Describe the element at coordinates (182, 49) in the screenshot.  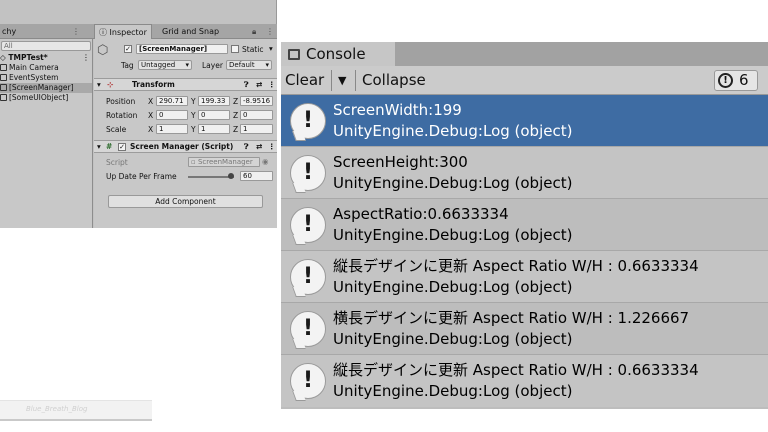
I see `object-name-field: [ScreenManager]` at that location.